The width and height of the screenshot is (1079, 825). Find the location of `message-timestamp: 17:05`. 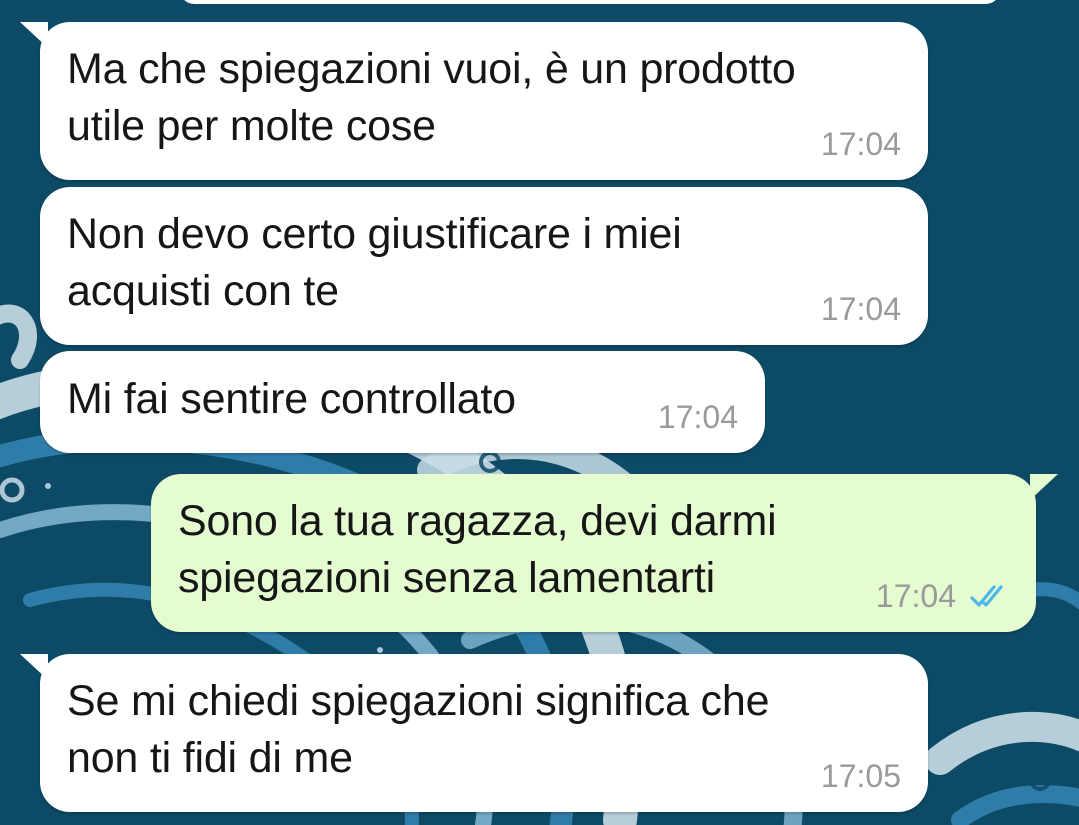

message-timestamp: 17:05 is located at coordinates (860, 776).